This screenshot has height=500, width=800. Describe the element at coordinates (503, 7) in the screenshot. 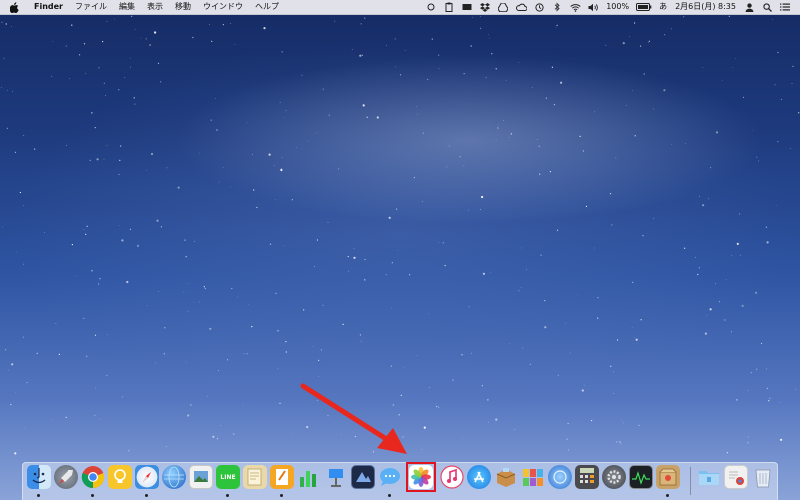

I see `google-drive-icon` at that location.